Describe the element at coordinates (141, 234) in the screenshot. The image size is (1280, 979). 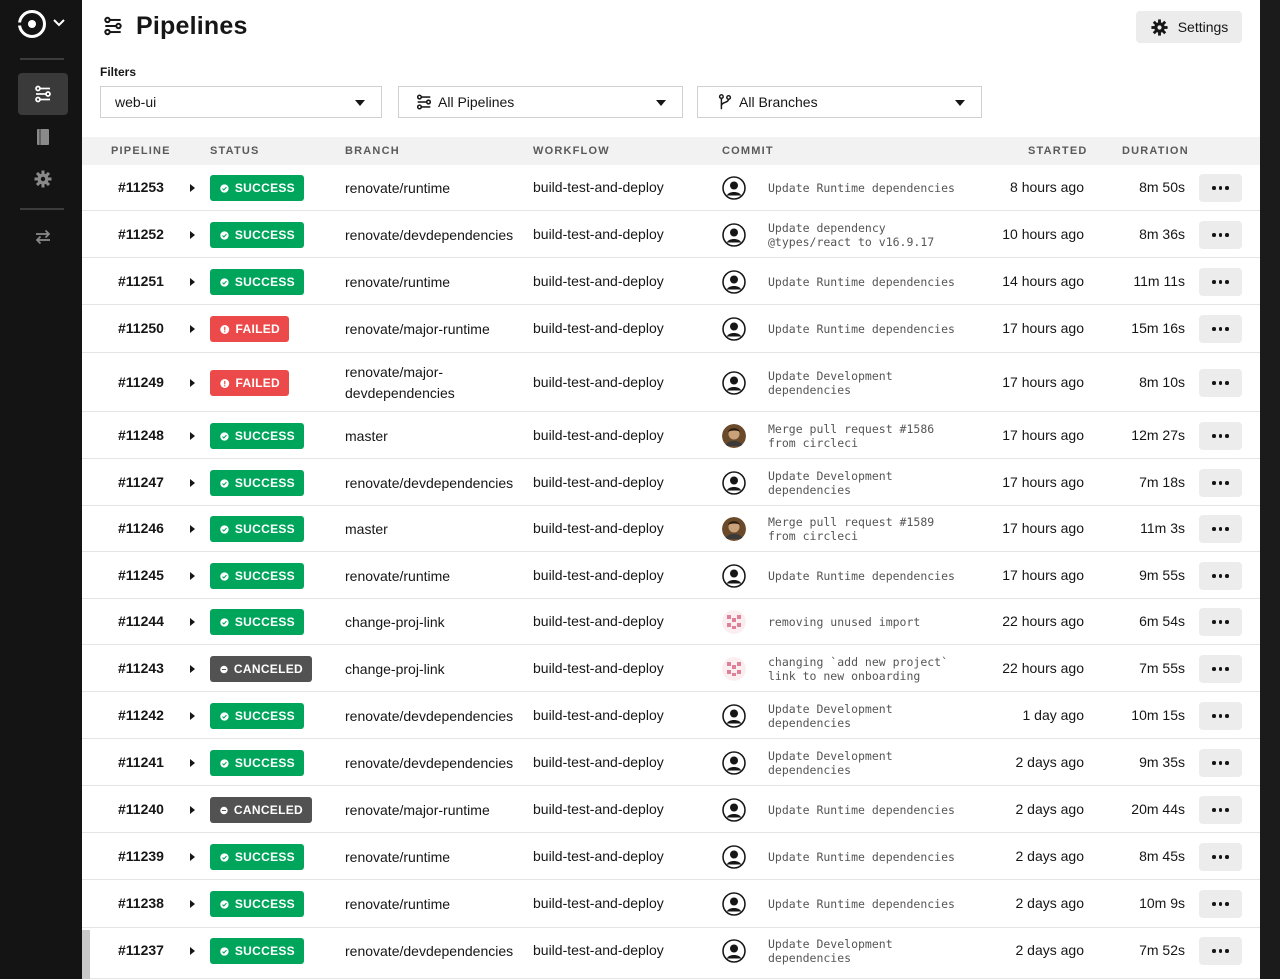
I see `pipeline-number: #11252` at that location.